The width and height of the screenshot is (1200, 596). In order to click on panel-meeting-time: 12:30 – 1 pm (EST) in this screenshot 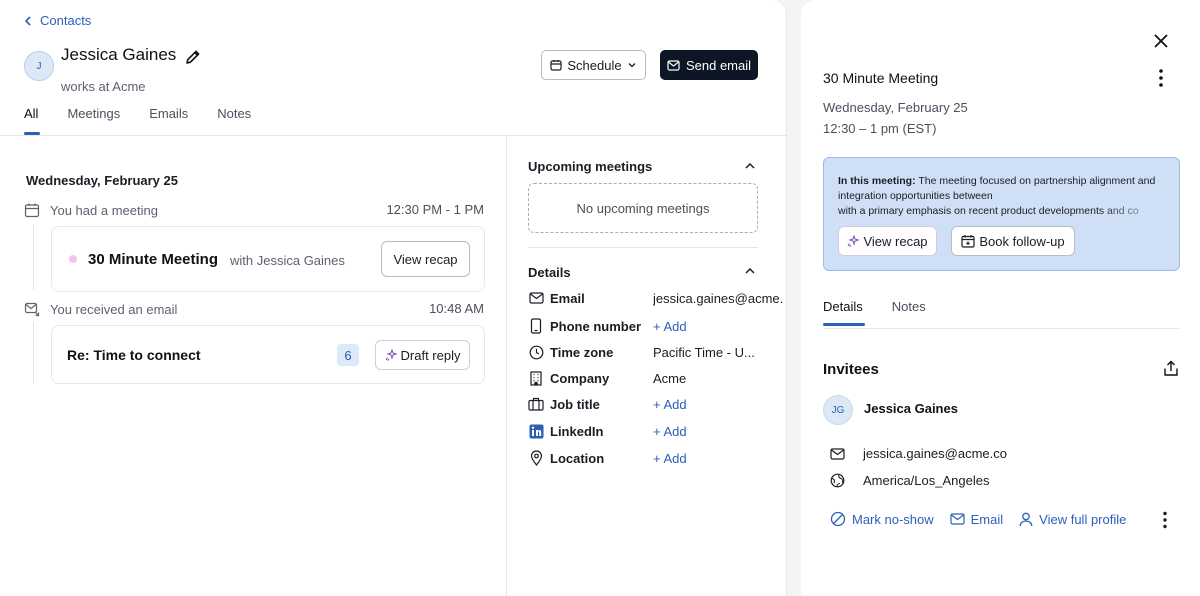, I will do `click(880, 128)`.